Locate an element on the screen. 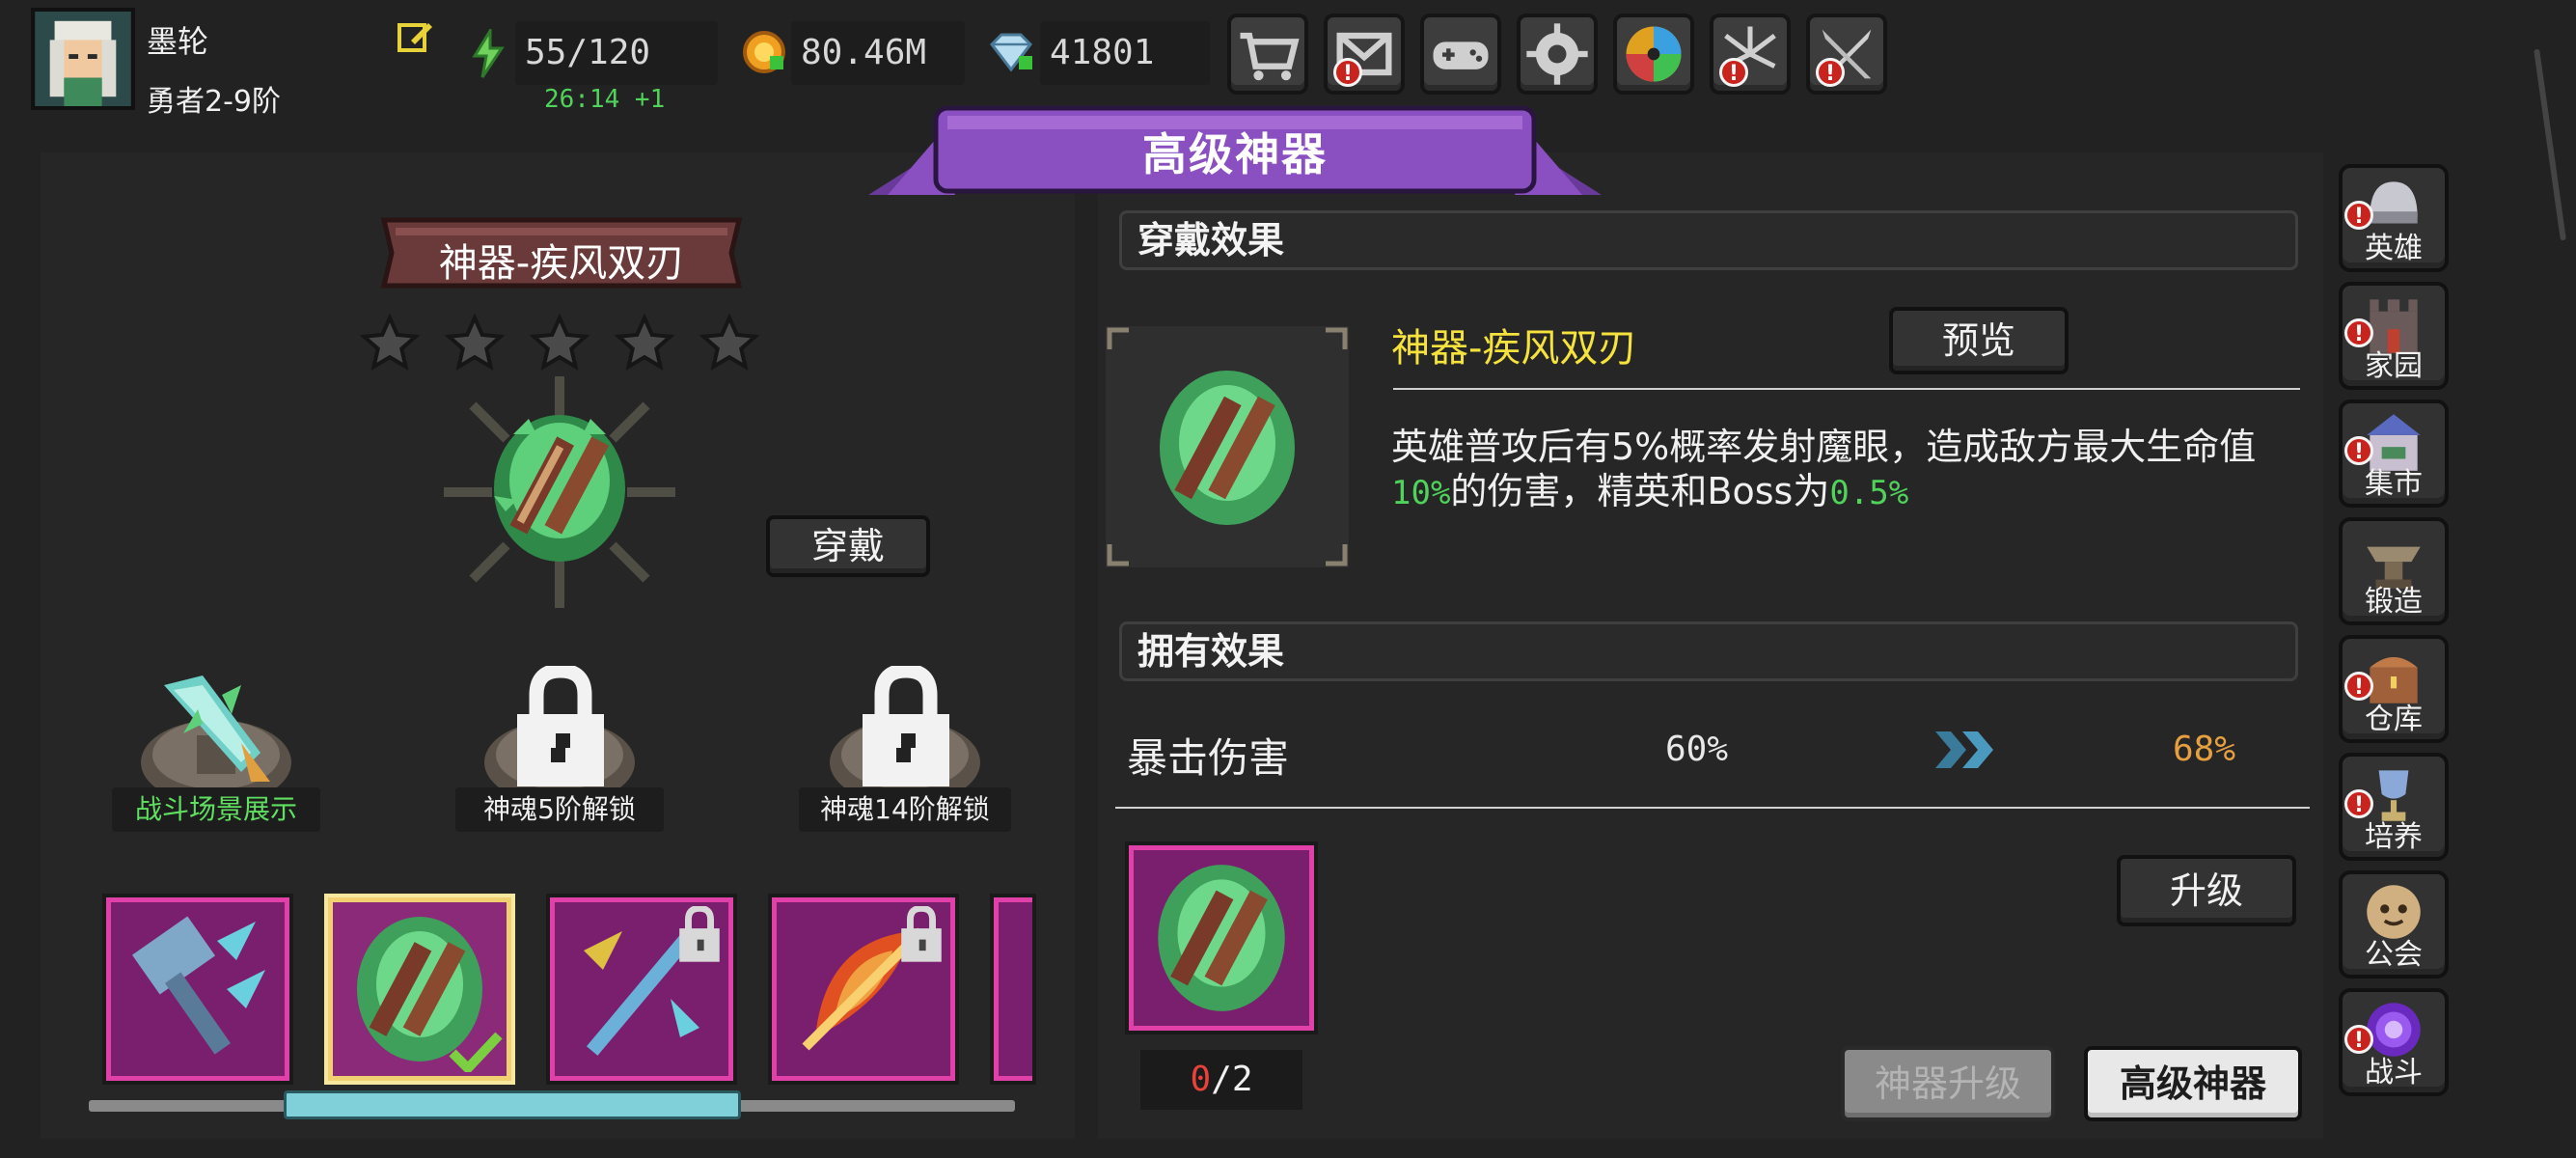 The height and width of the screenshot is (1158, 2576). sidebar-item-label: 英雄 is located at coordinates (2394, 248).